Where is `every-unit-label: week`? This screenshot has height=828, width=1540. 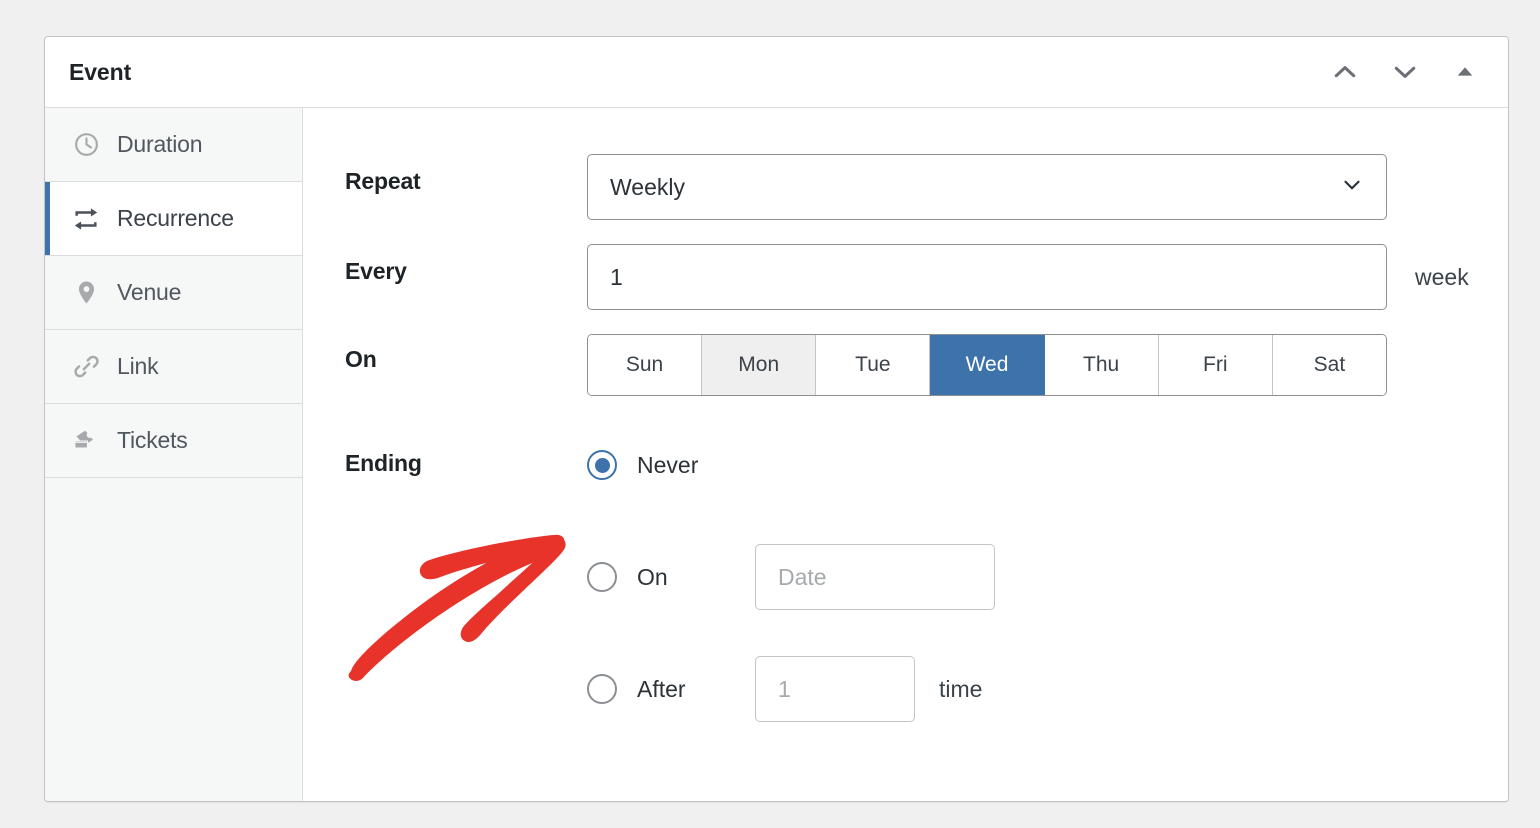
every-unit-label: week is located at coordinates (1442, 276).